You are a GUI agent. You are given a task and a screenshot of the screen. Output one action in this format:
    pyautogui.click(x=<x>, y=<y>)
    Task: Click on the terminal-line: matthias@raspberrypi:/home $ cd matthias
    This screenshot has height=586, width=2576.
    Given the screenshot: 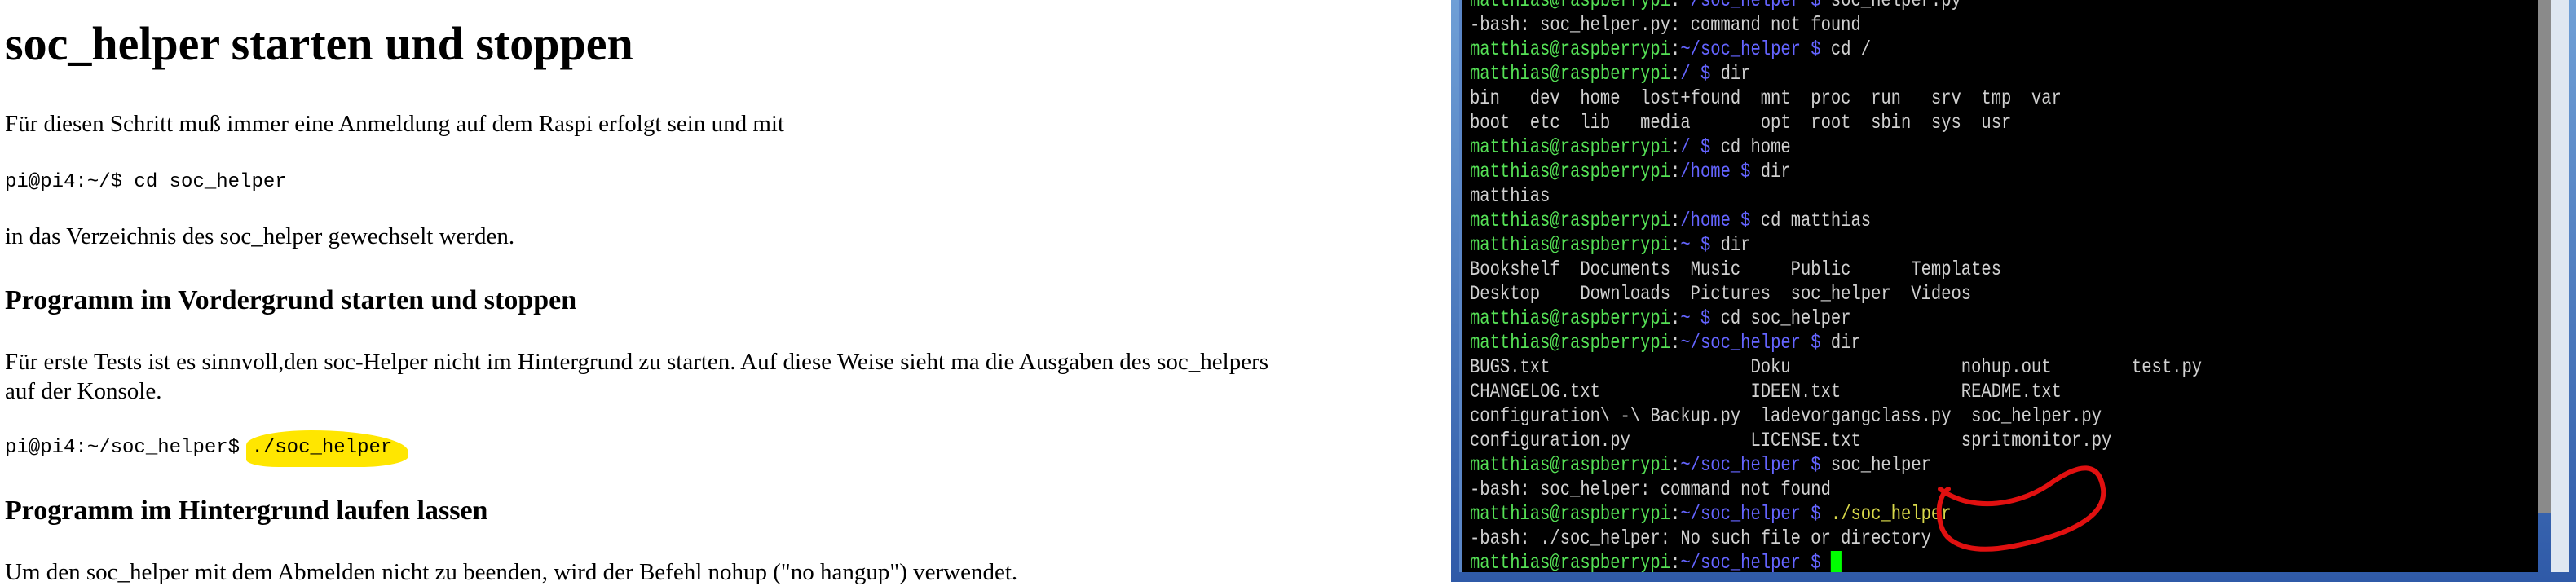 What is the action you would take?
    pyautogui.click(x=1670, y=221)
    